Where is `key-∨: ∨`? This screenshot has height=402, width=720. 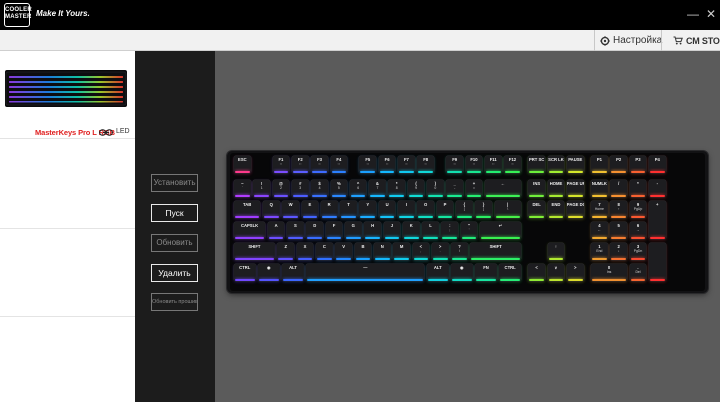 key-∨: ∨ is located at coordinates (556, 272).